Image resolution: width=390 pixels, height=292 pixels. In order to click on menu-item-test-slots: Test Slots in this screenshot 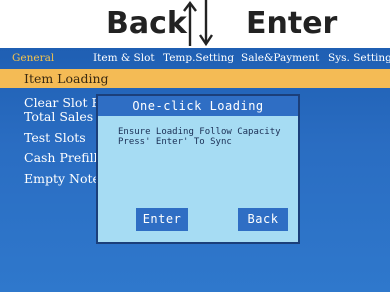, I will do `click(50, 137)`.